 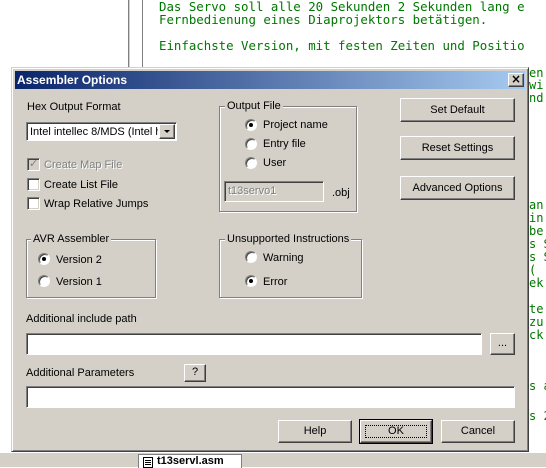 I want to click on cancel-label: Cancel, so click(x=478, y=431).